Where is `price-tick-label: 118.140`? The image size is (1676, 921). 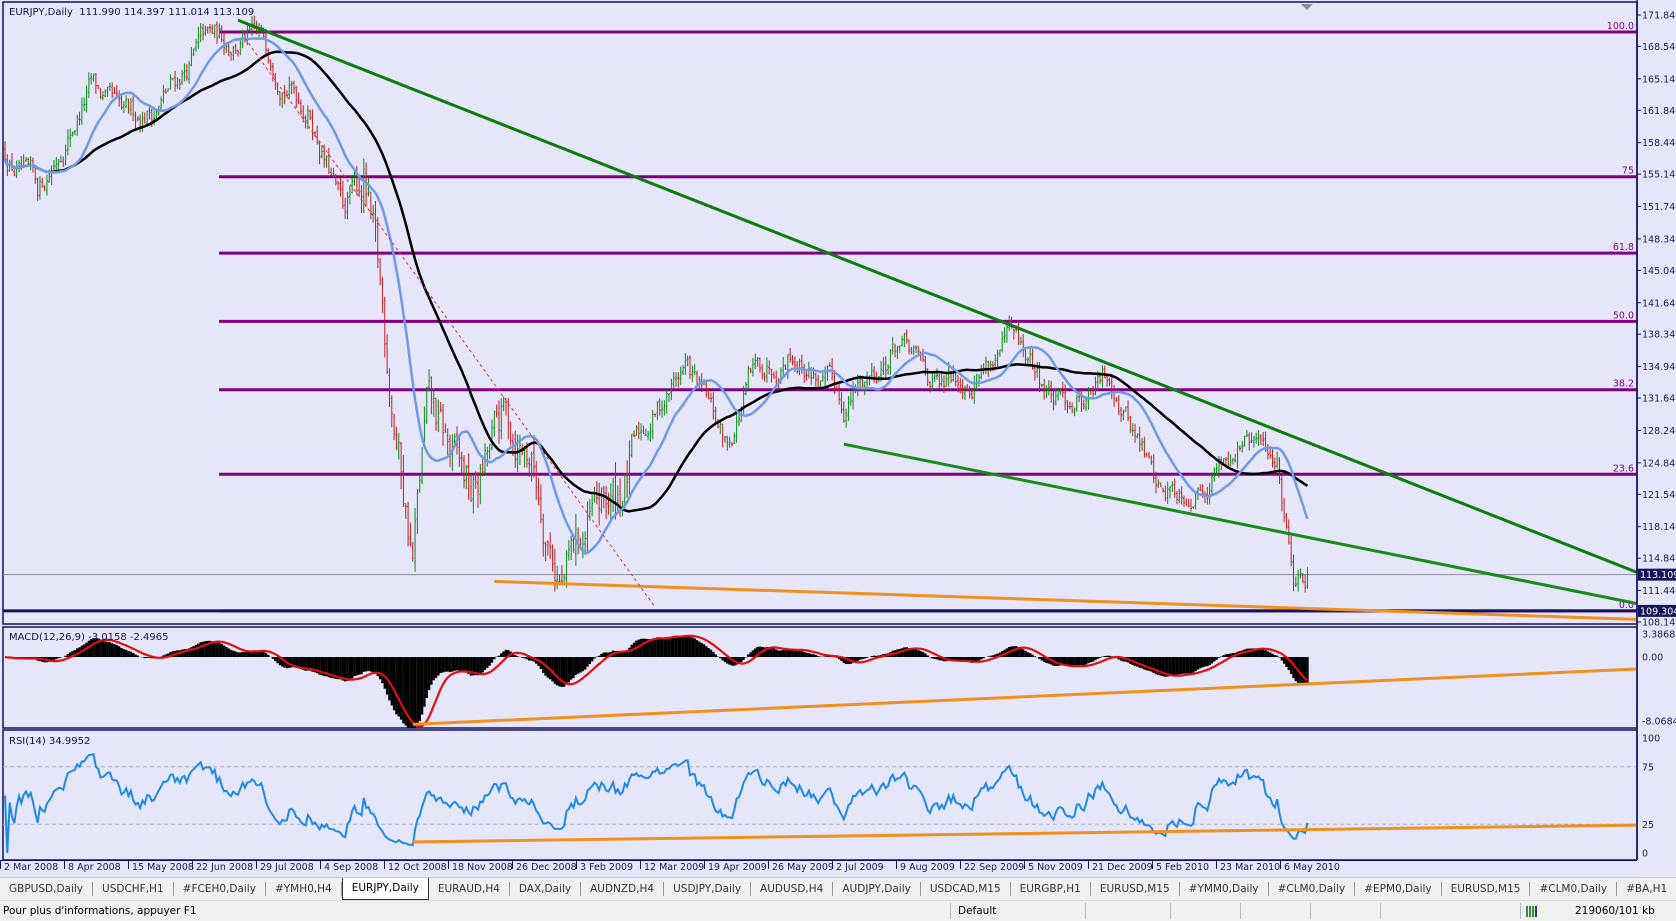 price-tick-label: 118.140 is located at coordinates (1659, 527).